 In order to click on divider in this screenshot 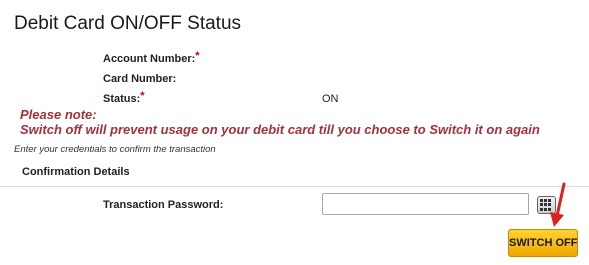, I will do `click(294, 186)`.